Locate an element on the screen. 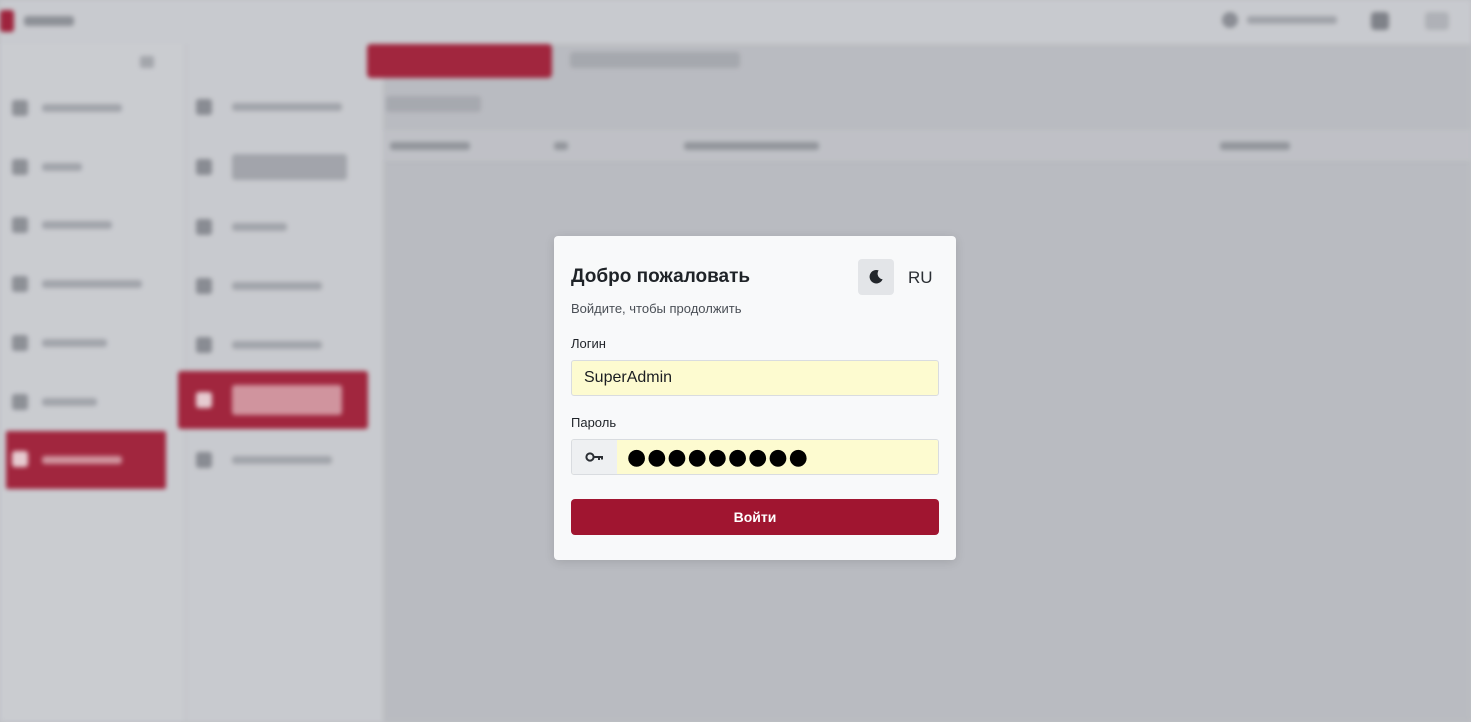 Image resolution: width=1471 pixels, height=722 pixels. login-label: Логин is located at coordinates (588, 343).